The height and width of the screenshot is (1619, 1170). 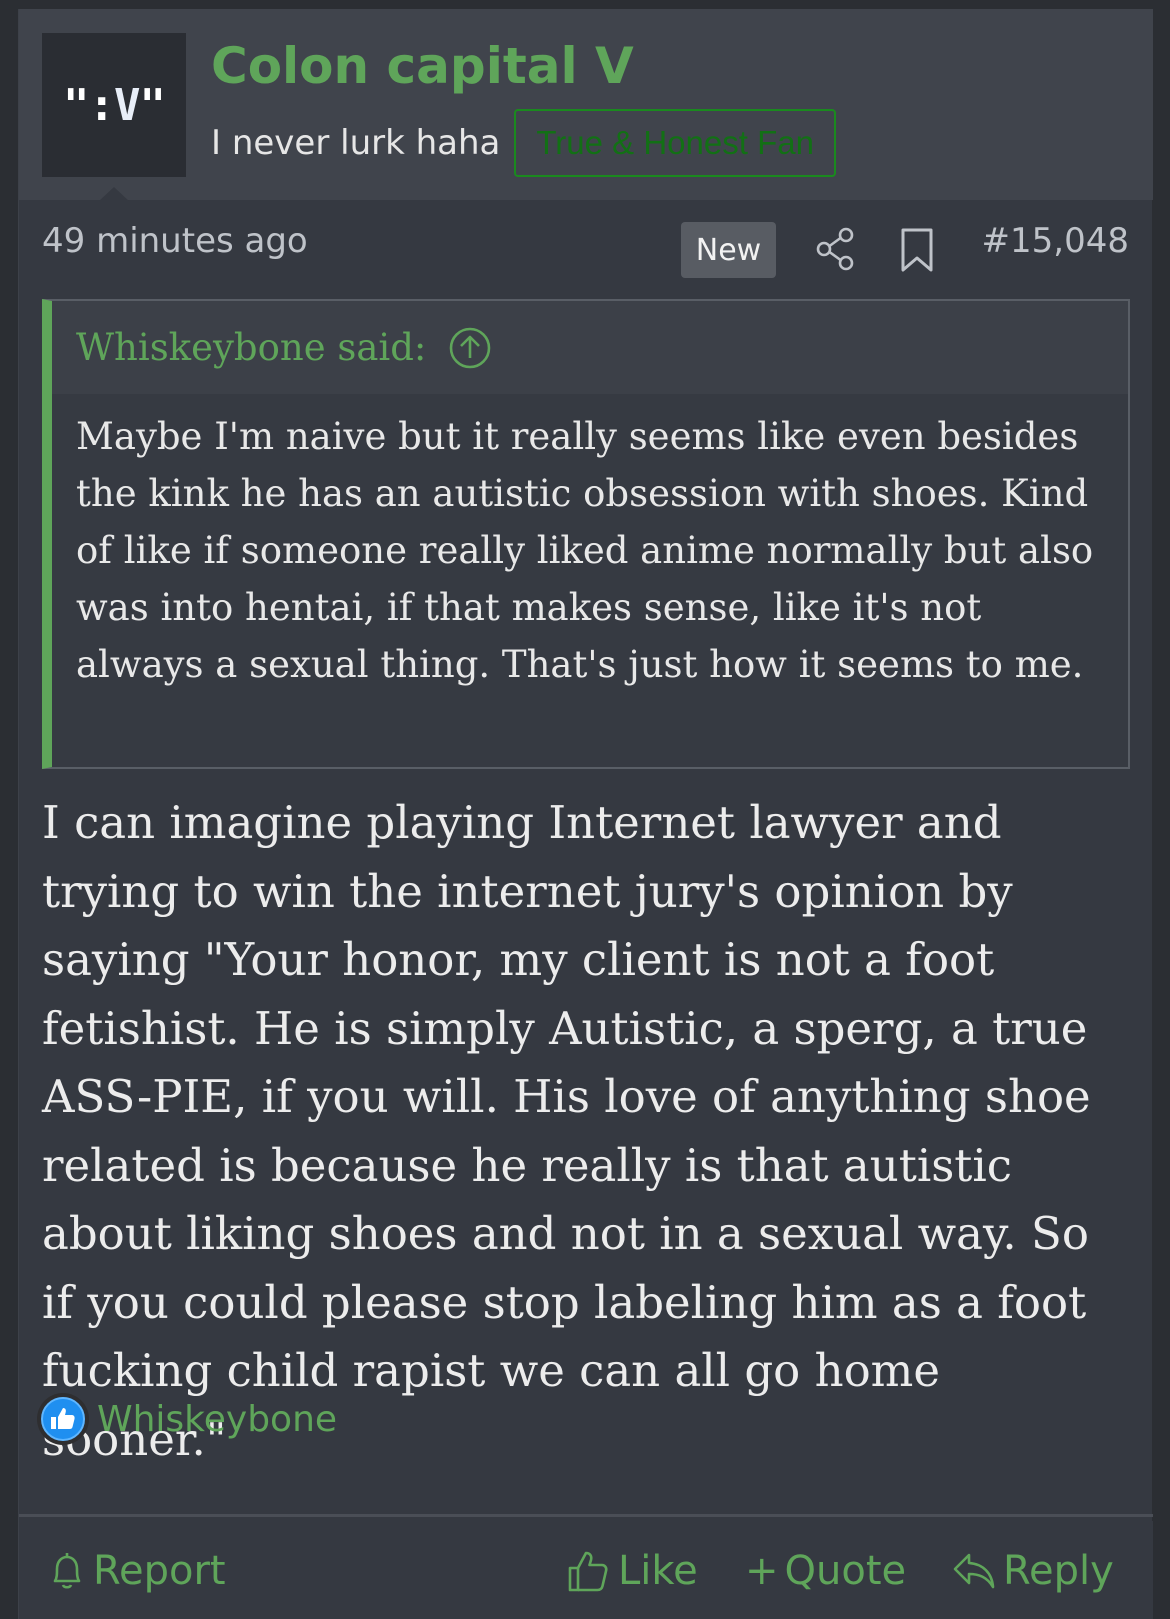 I want to click on reply-label: Reply, so click(x=1058, y=1571).